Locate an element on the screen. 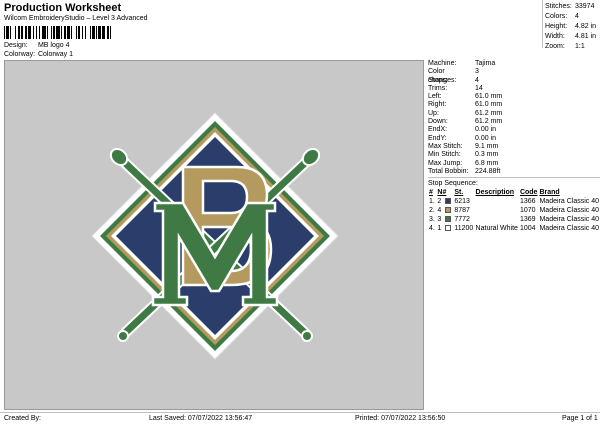 The image size is (600, 424). stop-num: 1. is located at coordinates (432, 202).